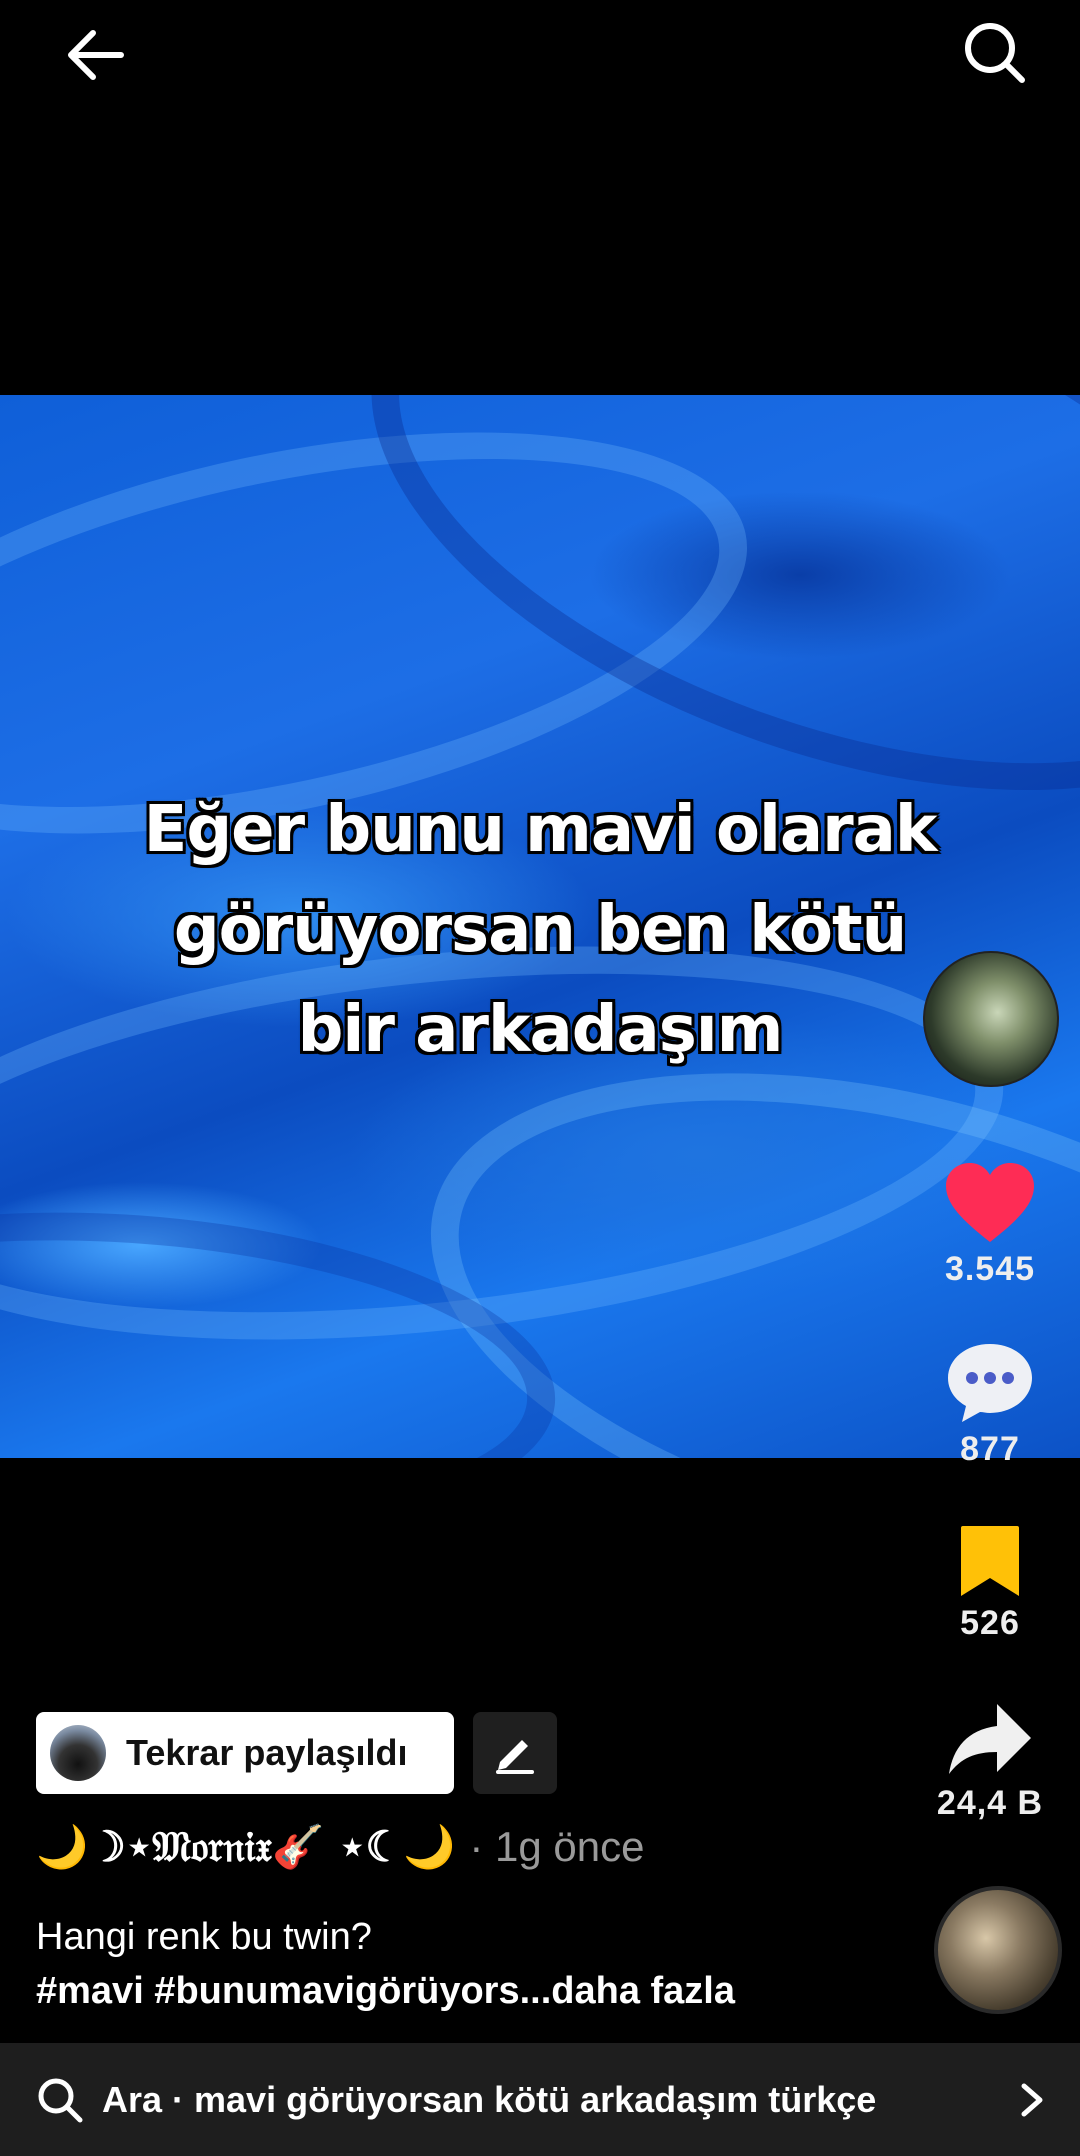 The width and height of the screenshot is (1080, 2156). I want to click on creator-avatar, so click(991, 1019).